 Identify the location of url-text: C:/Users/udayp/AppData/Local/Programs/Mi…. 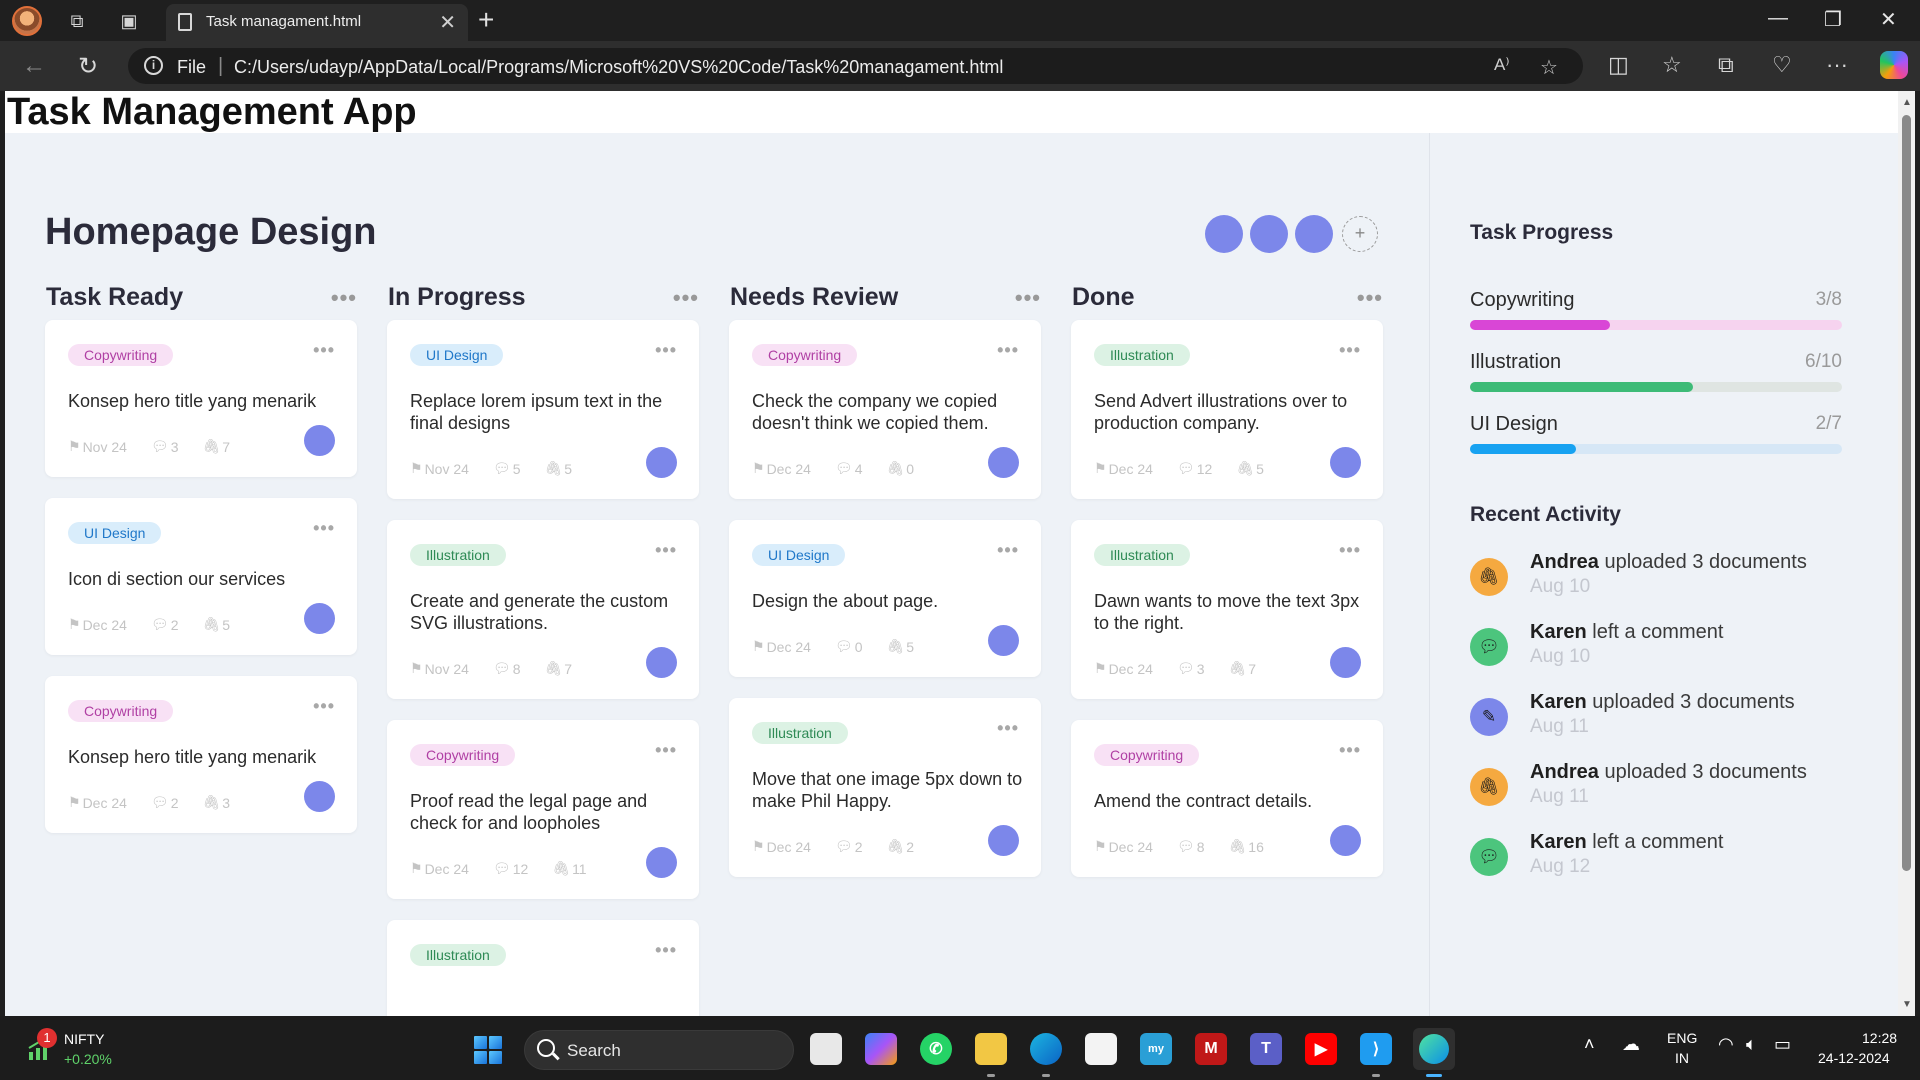
(618, 67).